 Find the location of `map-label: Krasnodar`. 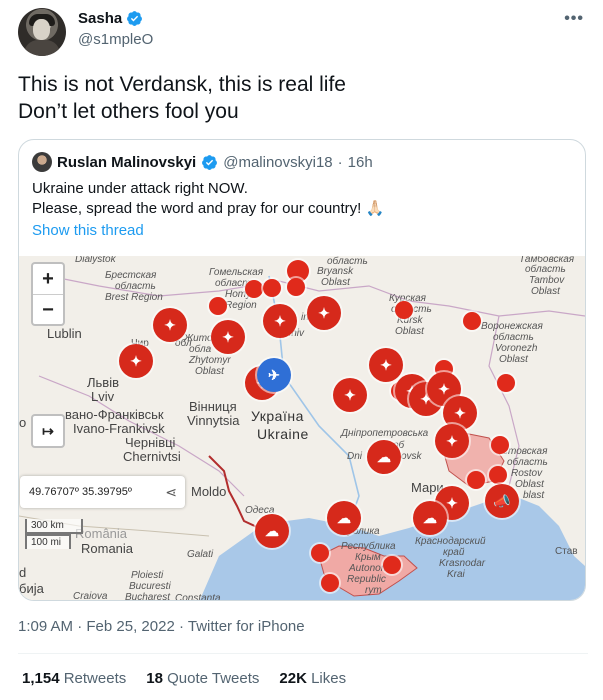

map-label: Krasnodar is located at coordinates (462, 563).